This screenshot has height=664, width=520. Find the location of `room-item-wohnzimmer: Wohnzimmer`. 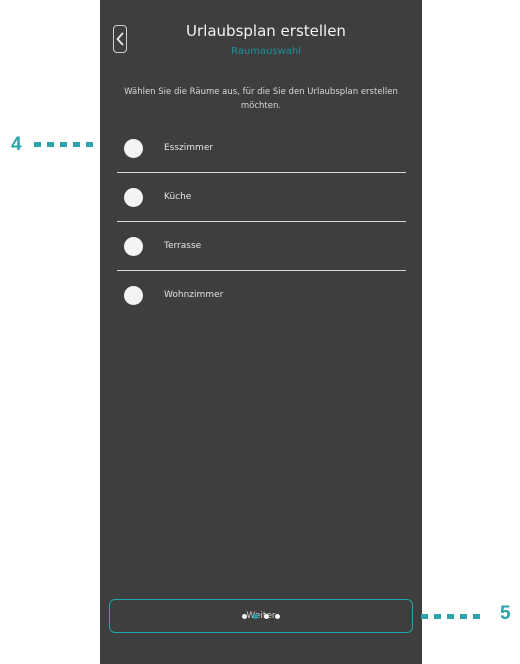

room-item-wohnzimmer: Wohnzimmer is located at coordinates (261, 295).